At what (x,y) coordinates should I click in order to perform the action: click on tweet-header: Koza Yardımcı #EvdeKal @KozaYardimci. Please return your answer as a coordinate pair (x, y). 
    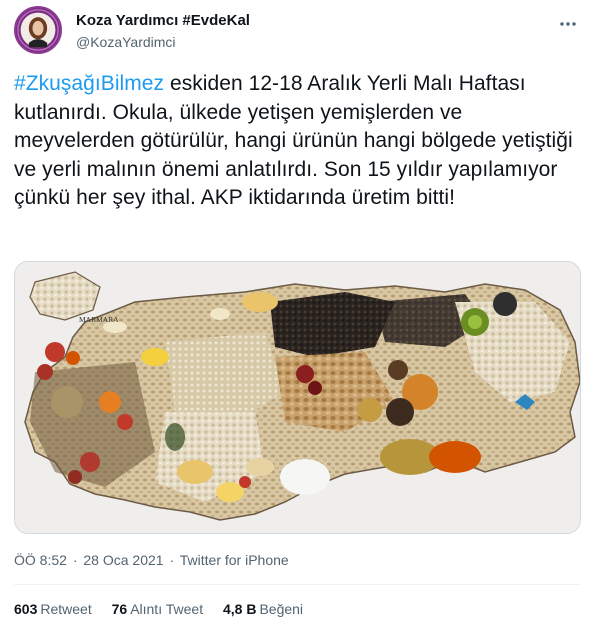
    Looking at the image, I should click on (299, 31).